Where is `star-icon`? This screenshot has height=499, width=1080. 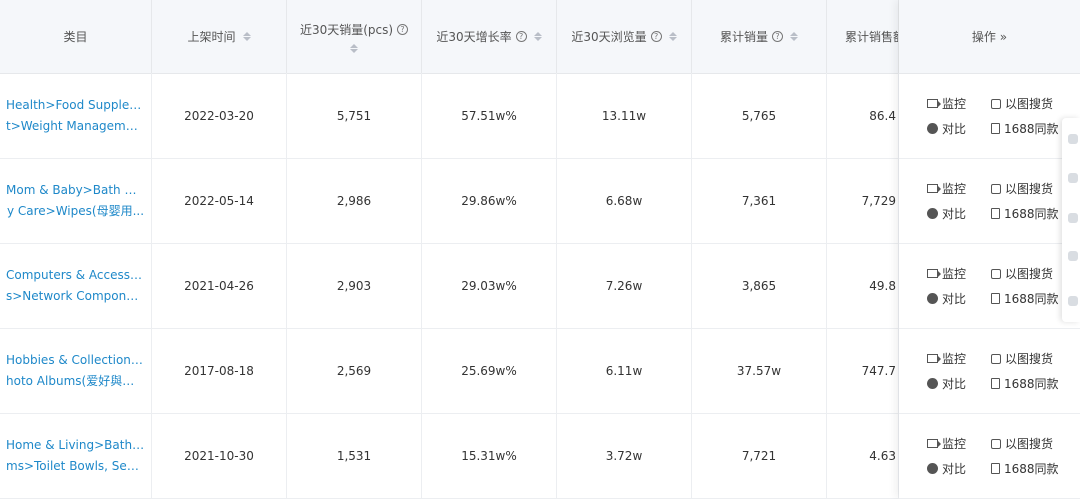
star-icon is located at coordinates (1073, 256).